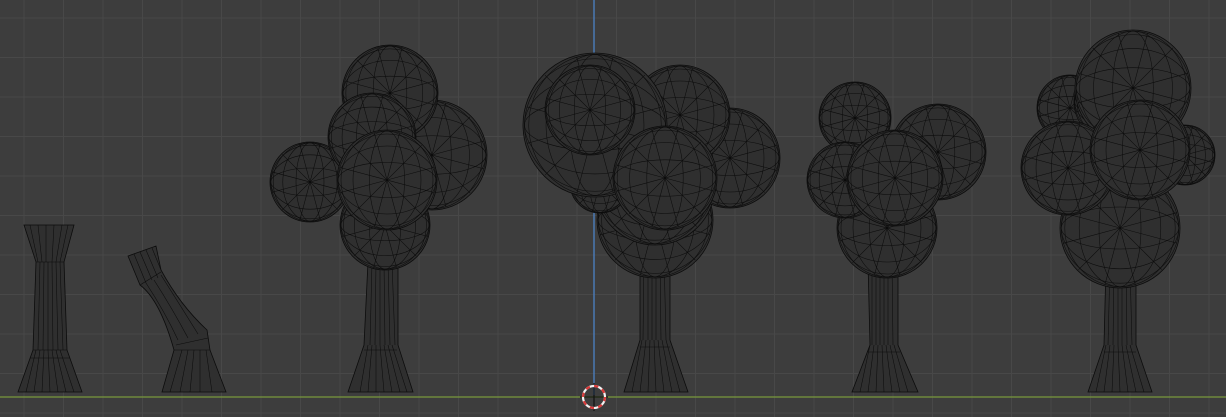  I want to click on tree-4-object, so click(1118, 211).